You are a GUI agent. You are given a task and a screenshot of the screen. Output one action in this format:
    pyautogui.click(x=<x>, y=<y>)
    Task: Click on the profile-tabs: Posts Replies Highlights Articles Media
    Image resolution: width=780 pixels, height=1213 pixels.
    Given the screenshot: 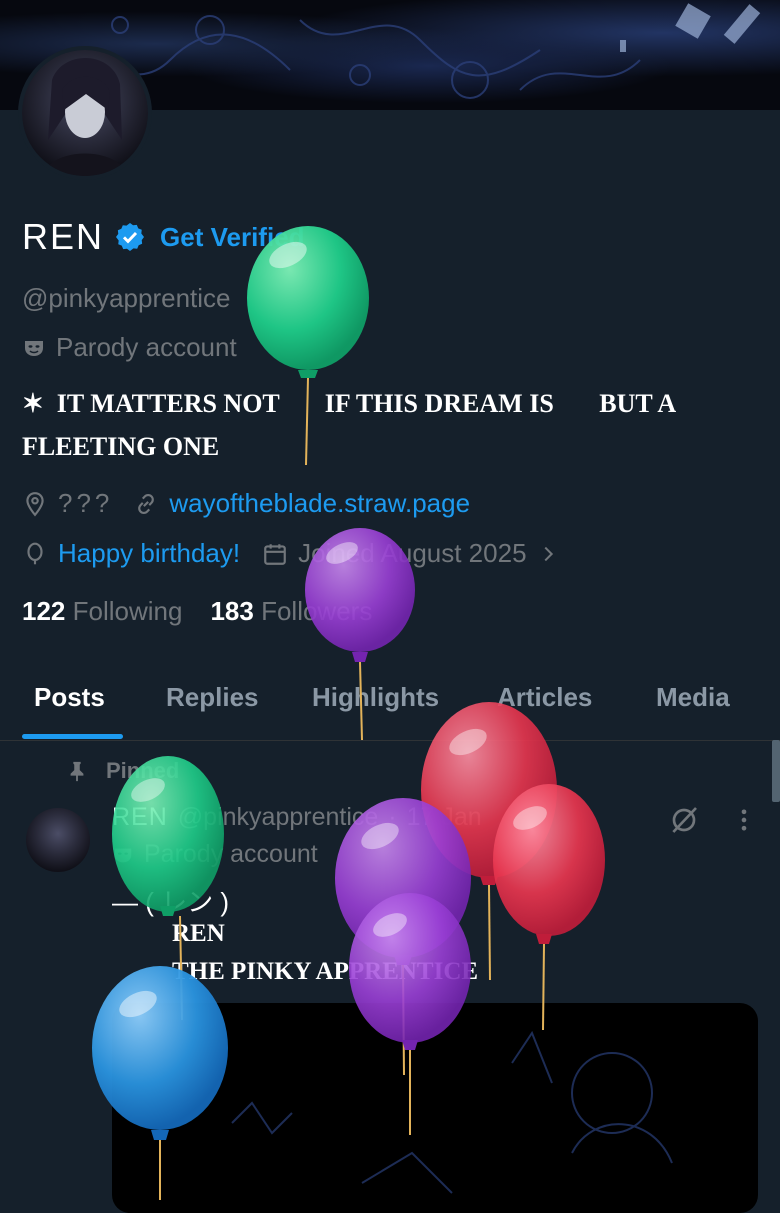 What is the action you would take?
    pyautogui.click(x=390, y=704)
    